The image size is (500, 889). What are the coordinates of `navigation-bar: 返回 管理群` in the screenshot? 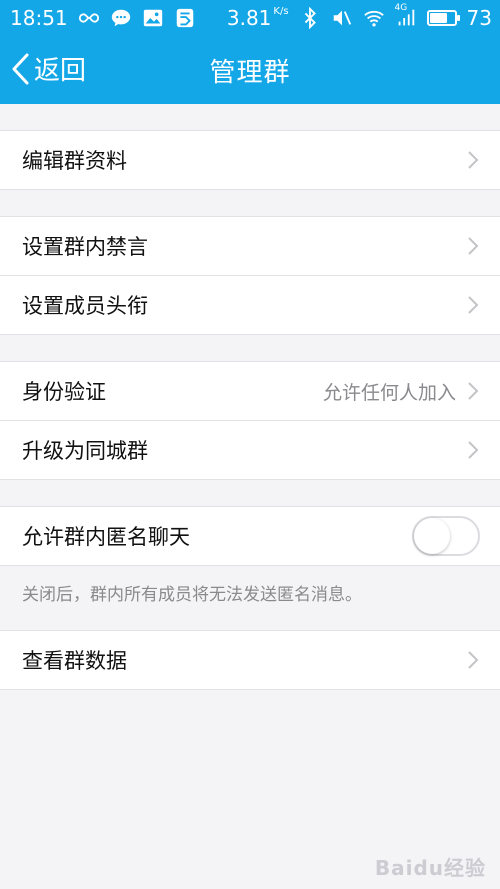 It's located at (250, 70).